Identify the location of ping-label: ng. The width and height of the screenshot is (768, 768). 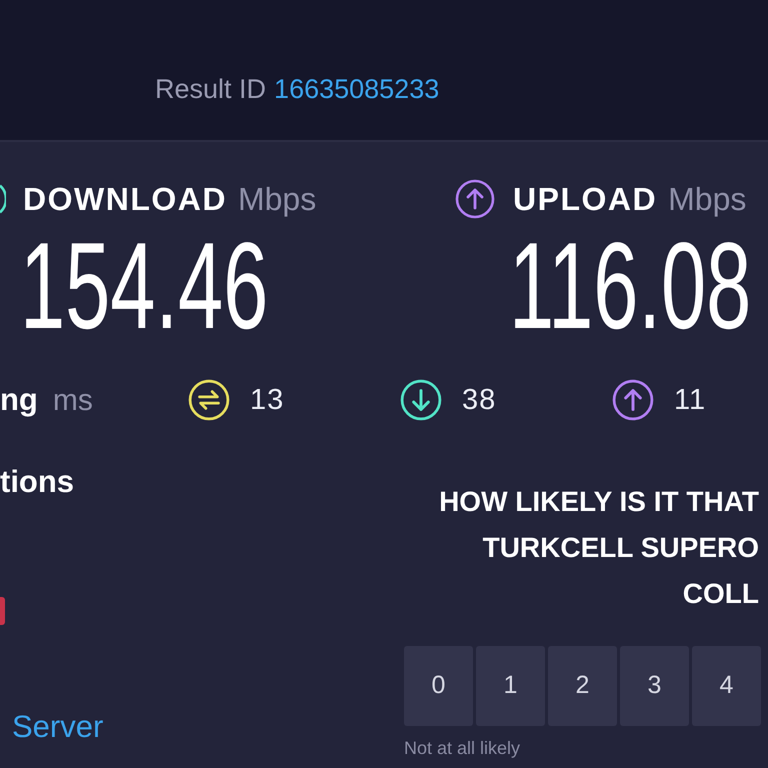
(19, 399).